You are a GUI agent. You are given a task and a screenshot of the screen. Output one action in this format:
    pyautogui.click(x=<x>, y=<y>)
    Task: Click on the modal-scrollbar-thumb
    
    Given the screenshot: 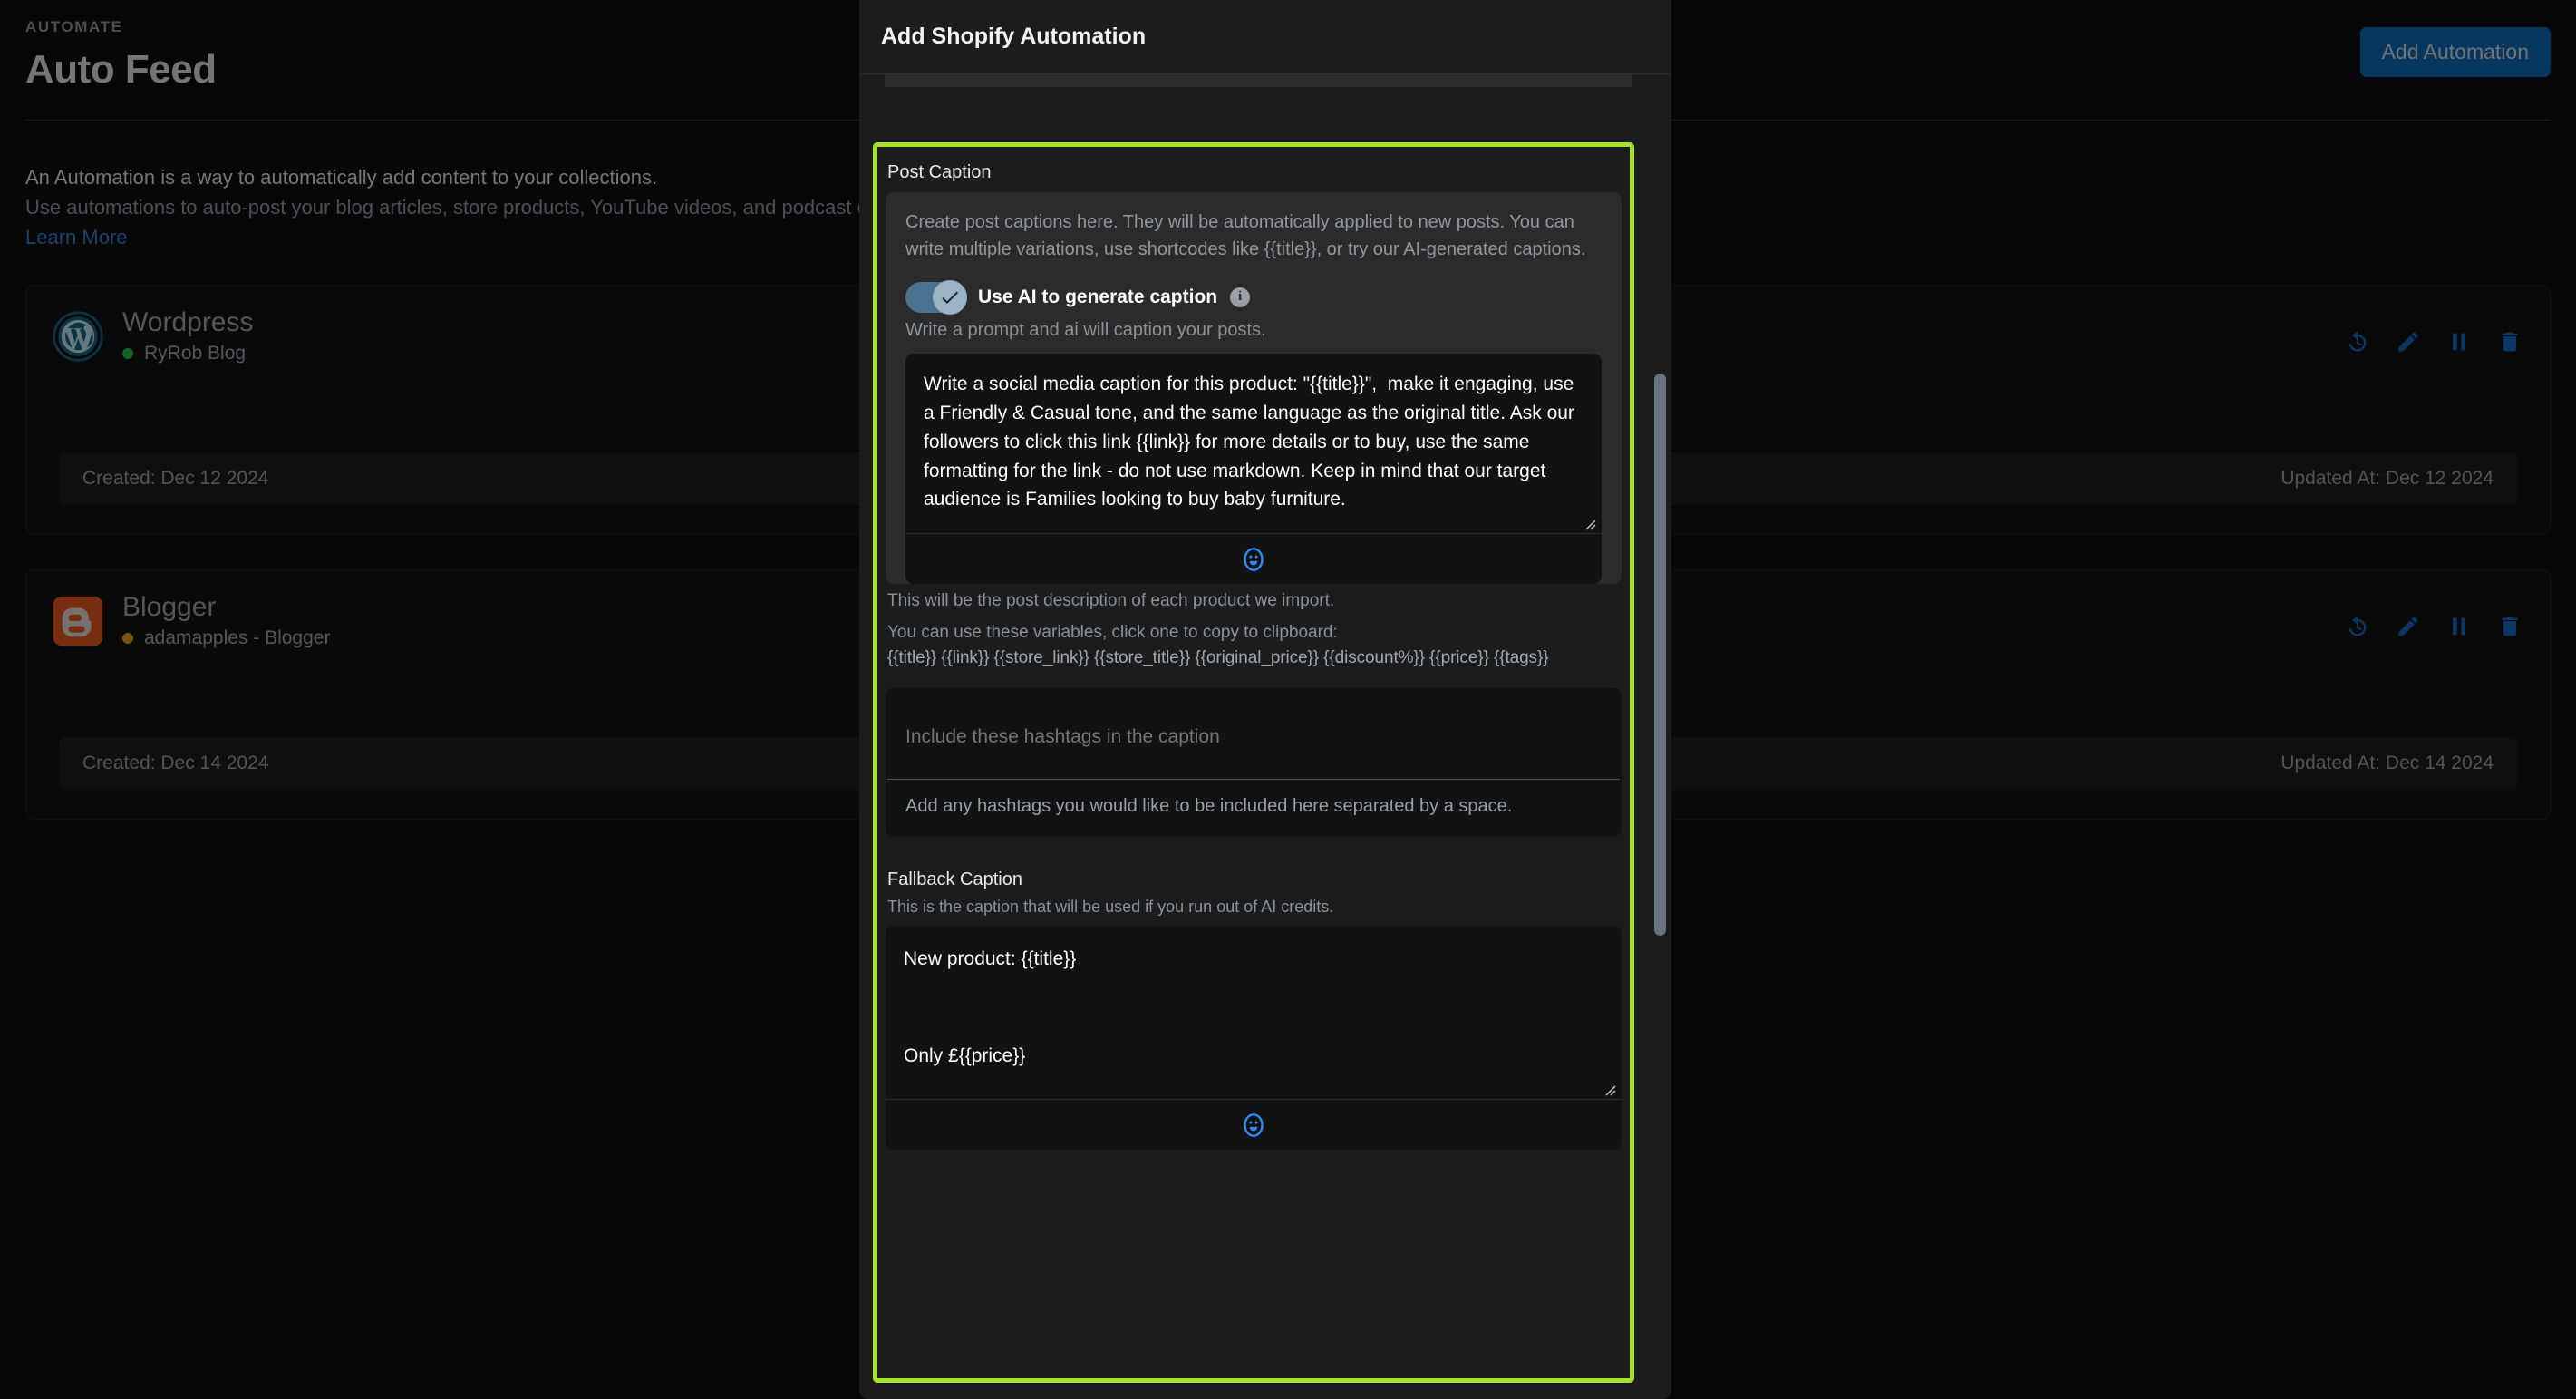 What is the action you would take?
    pyautogui.click(x=1660, y=655)
    